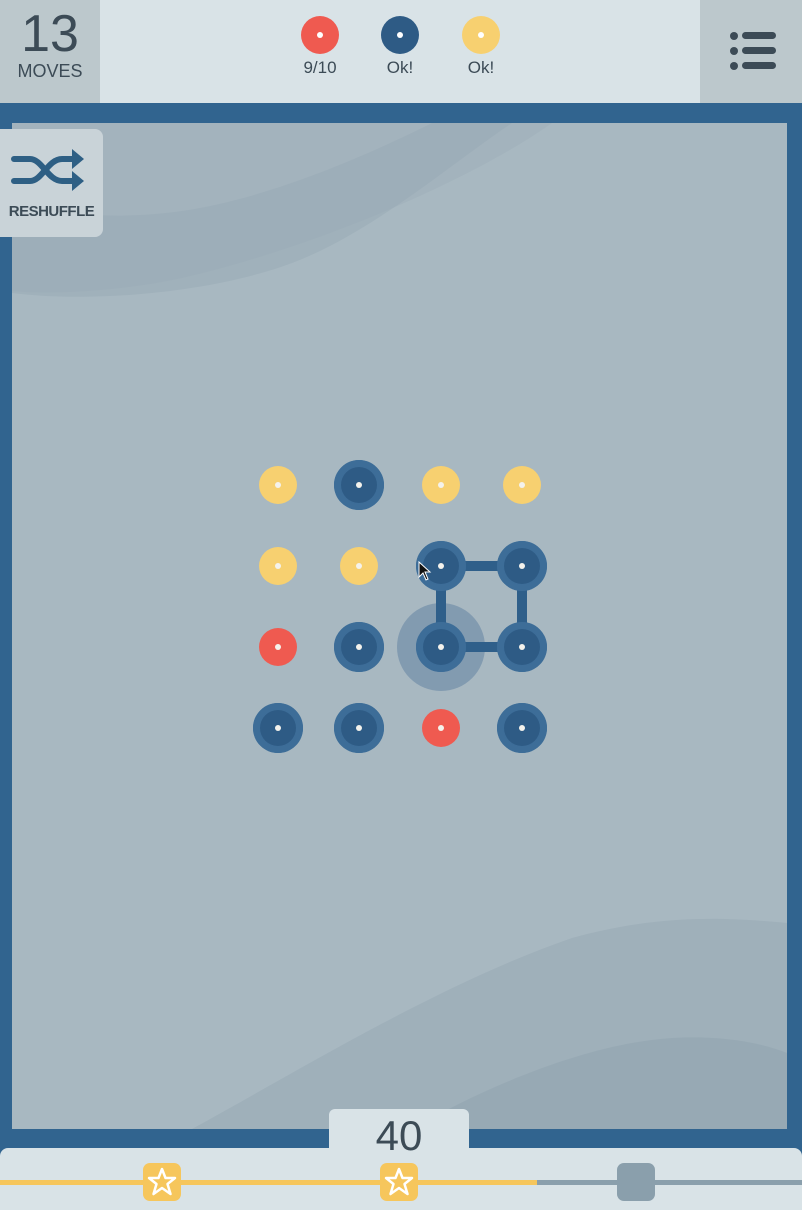 The width and height of the screenshot is (802, 1210). I want to click on next-star-marker, so click(636, 1182).